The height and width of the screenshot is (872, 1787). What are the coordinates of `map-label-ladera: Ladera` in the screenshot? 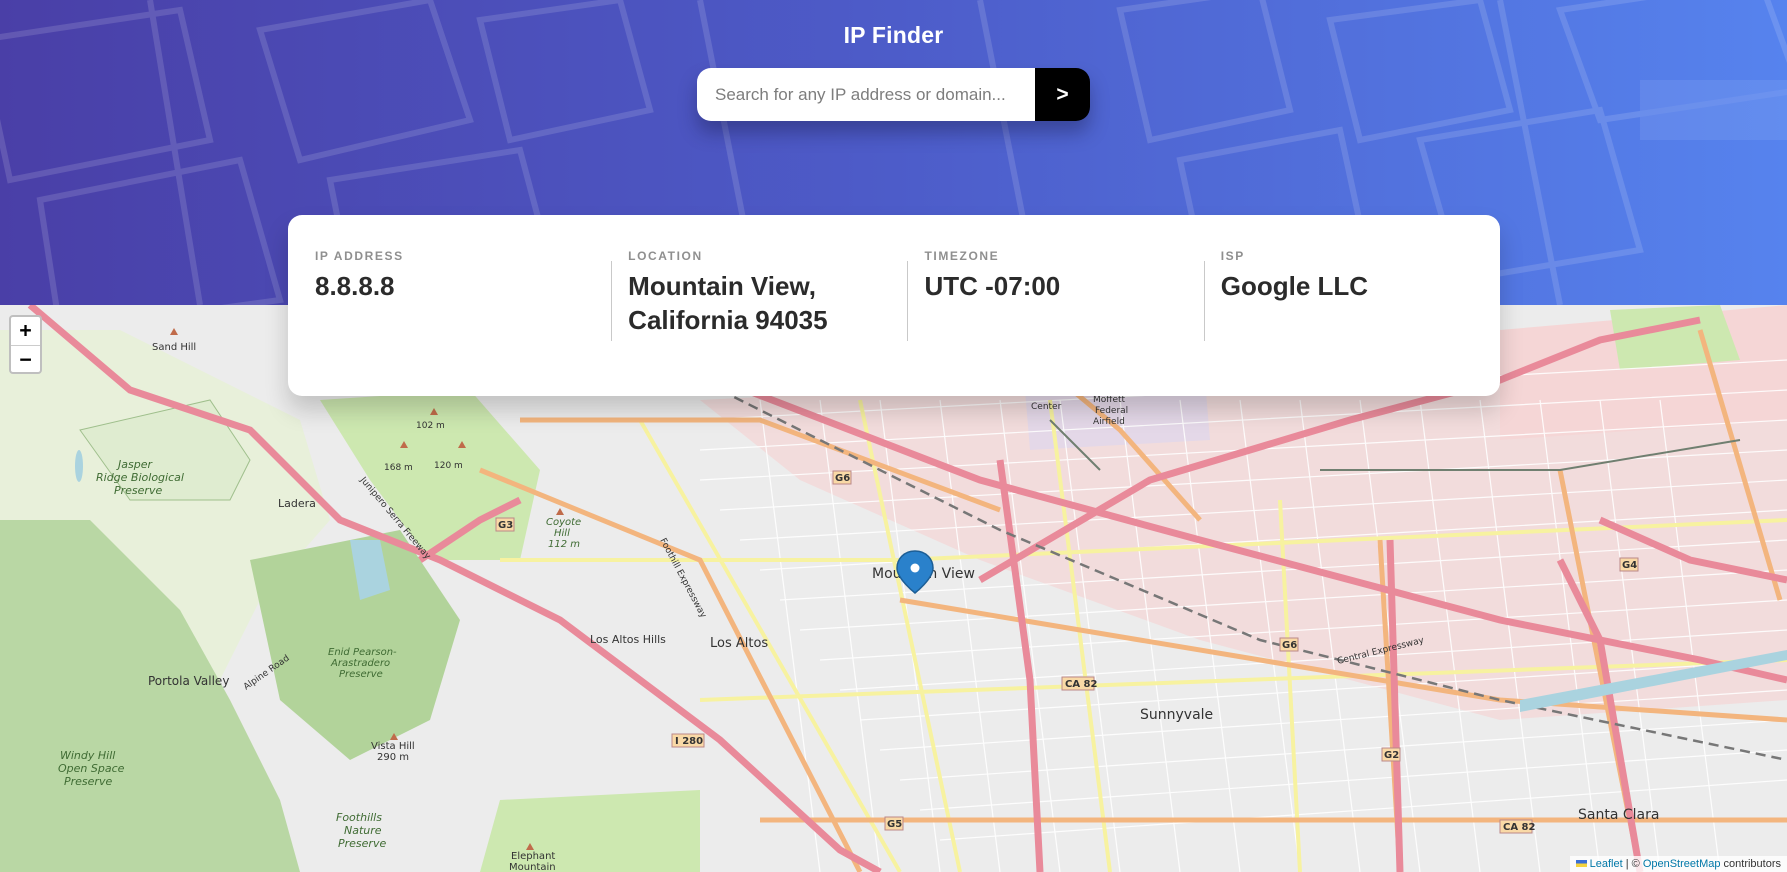 It's located at (297, 503).